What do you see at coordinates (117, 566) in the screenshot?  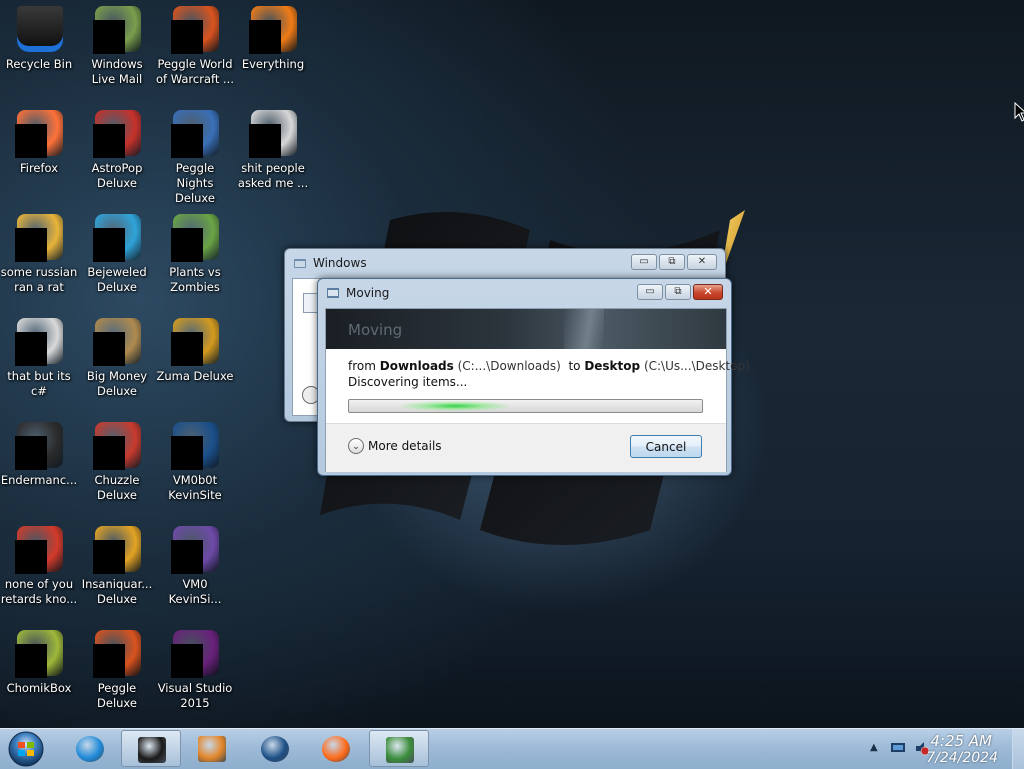 I see `desktop-icon: Insaniquar... Deluxe` at bounding box center [117, 566].